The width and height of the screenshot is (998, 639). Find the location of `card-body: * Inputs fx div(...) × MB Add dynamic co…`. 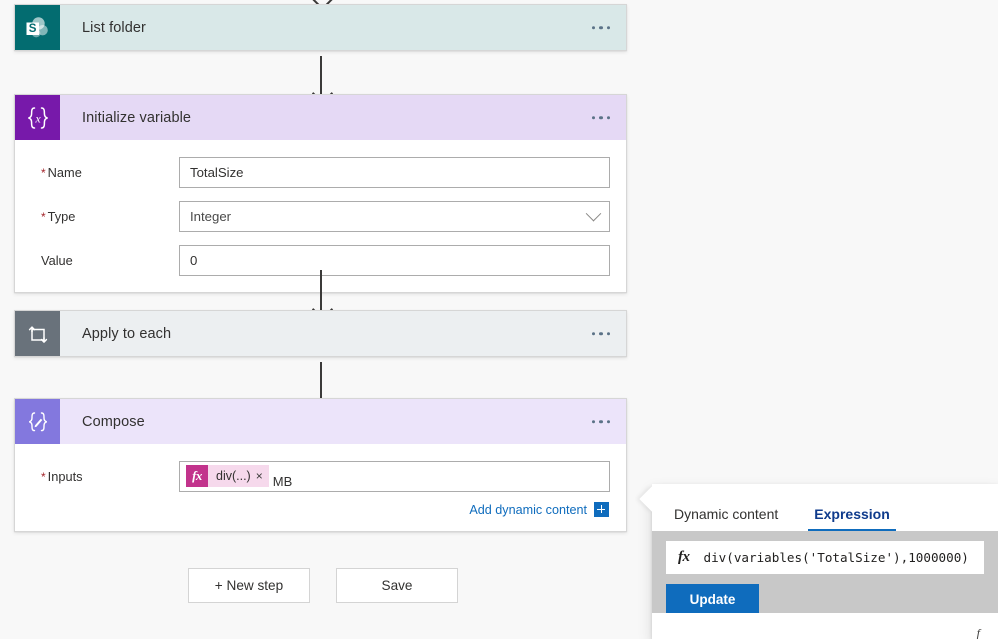

card-body: * Inputs fx div(...) × MB Add dynamic co… is located at coordinates (320, 487).